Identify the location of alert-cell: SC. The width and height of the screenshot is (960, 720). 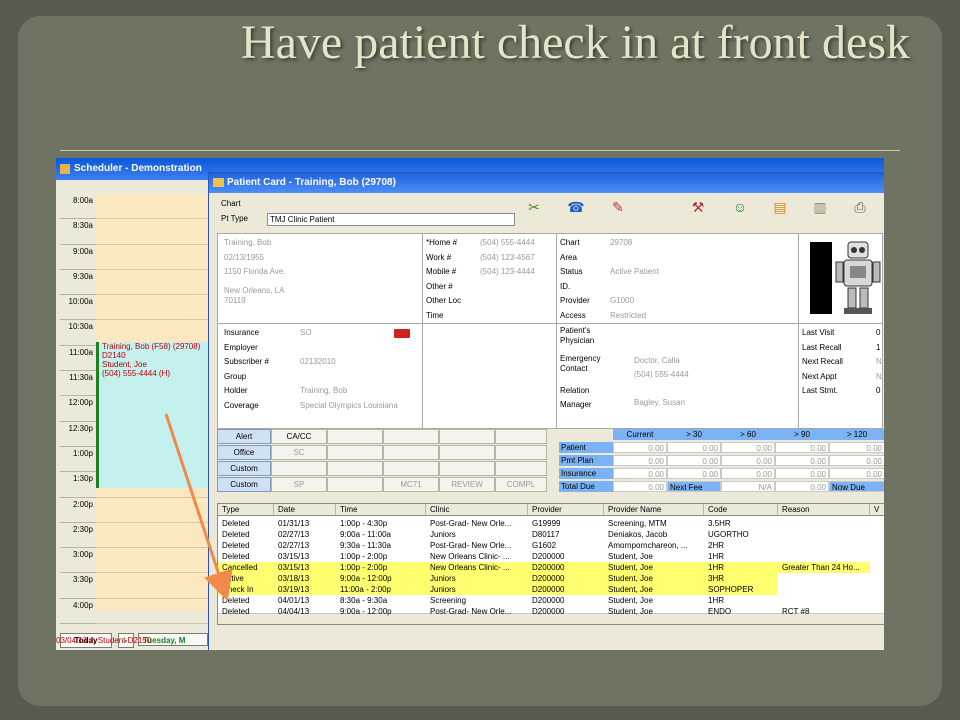
(299, 452).